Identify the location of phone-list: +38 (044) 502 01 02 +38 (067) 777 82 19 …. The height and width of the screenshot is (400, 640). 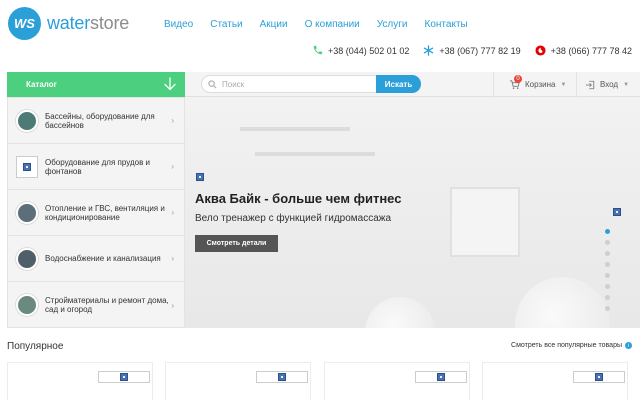
(472, 50).